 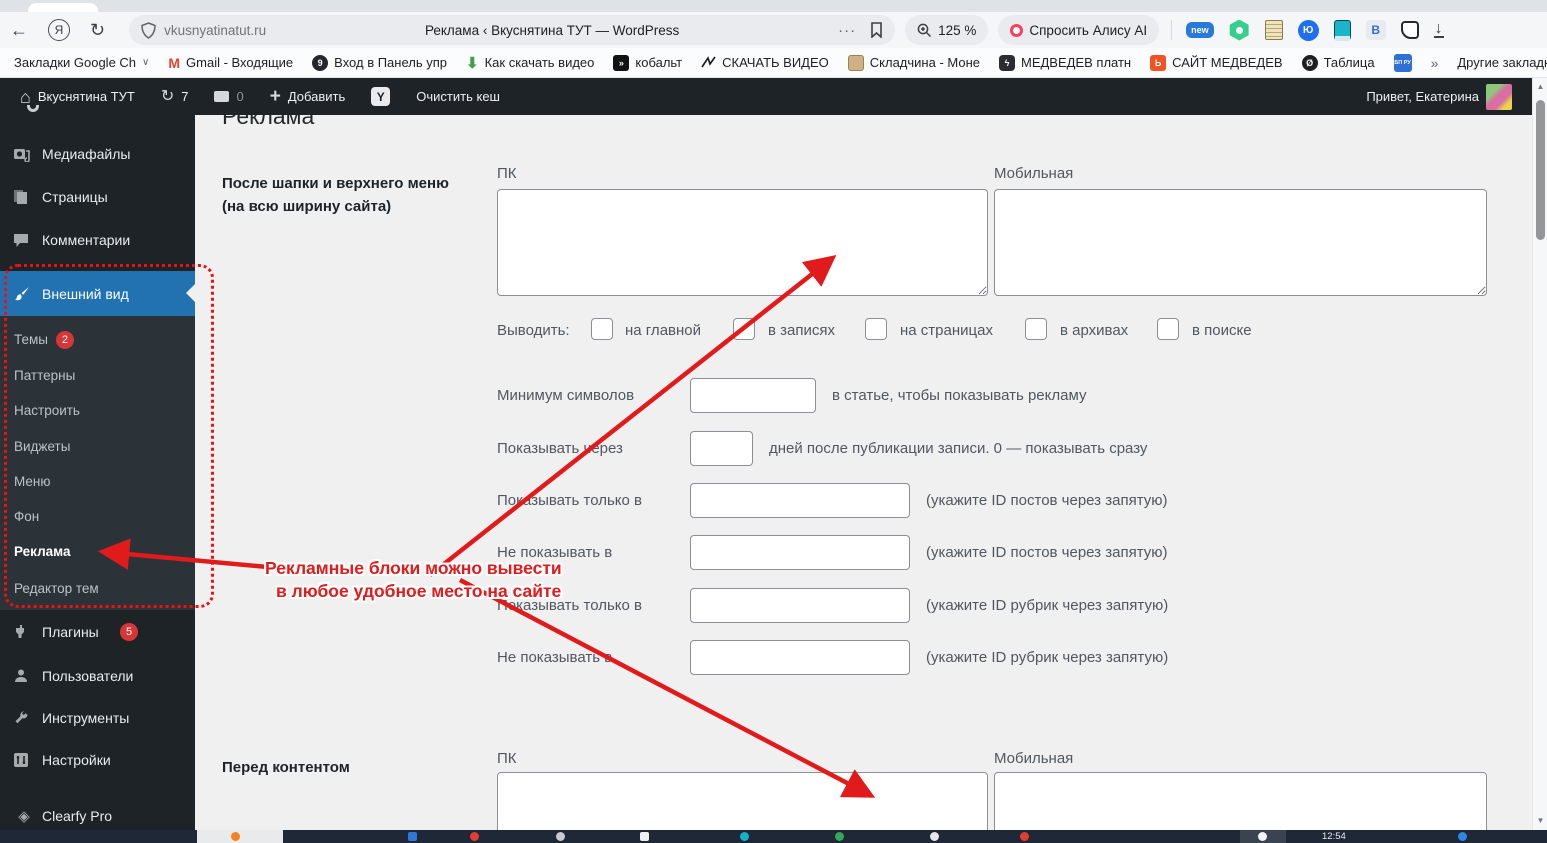 What do you see at coordinates (97, 517) in the screenshot?
I see `submenu-item-background: Фон` at bounding box center [97, 517].